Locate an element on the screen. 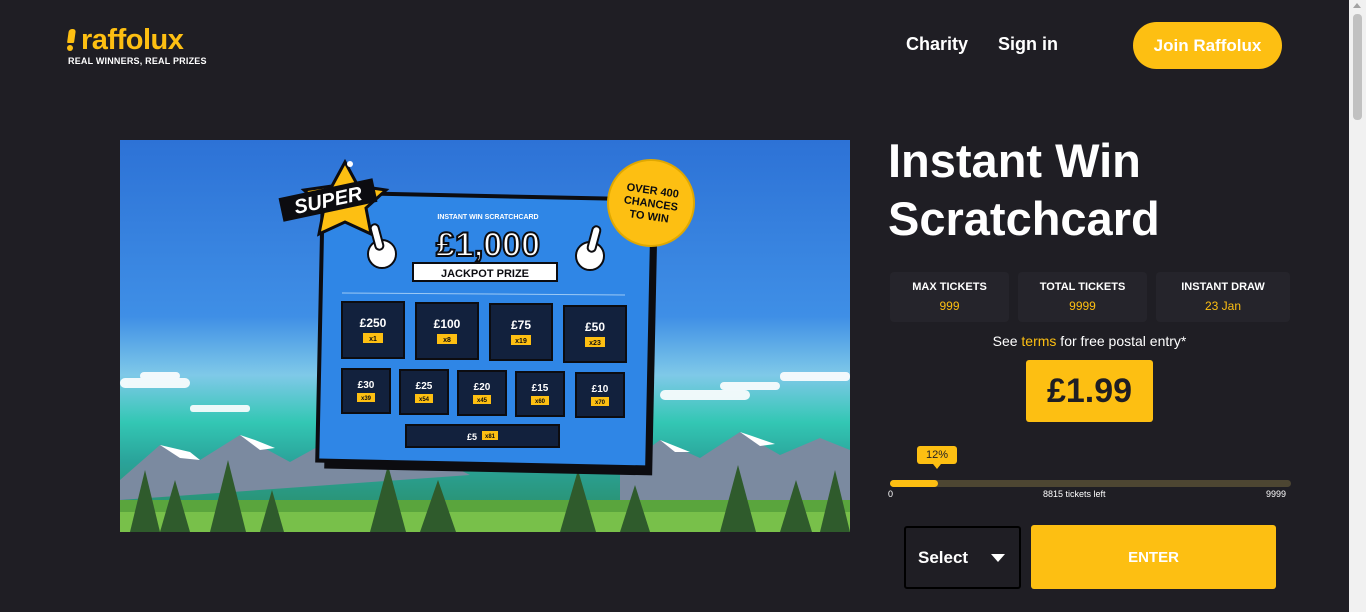 This screenshot has width=1366, height=612. scroll-up-arrow-icon is located at coordinates (1357, 5).